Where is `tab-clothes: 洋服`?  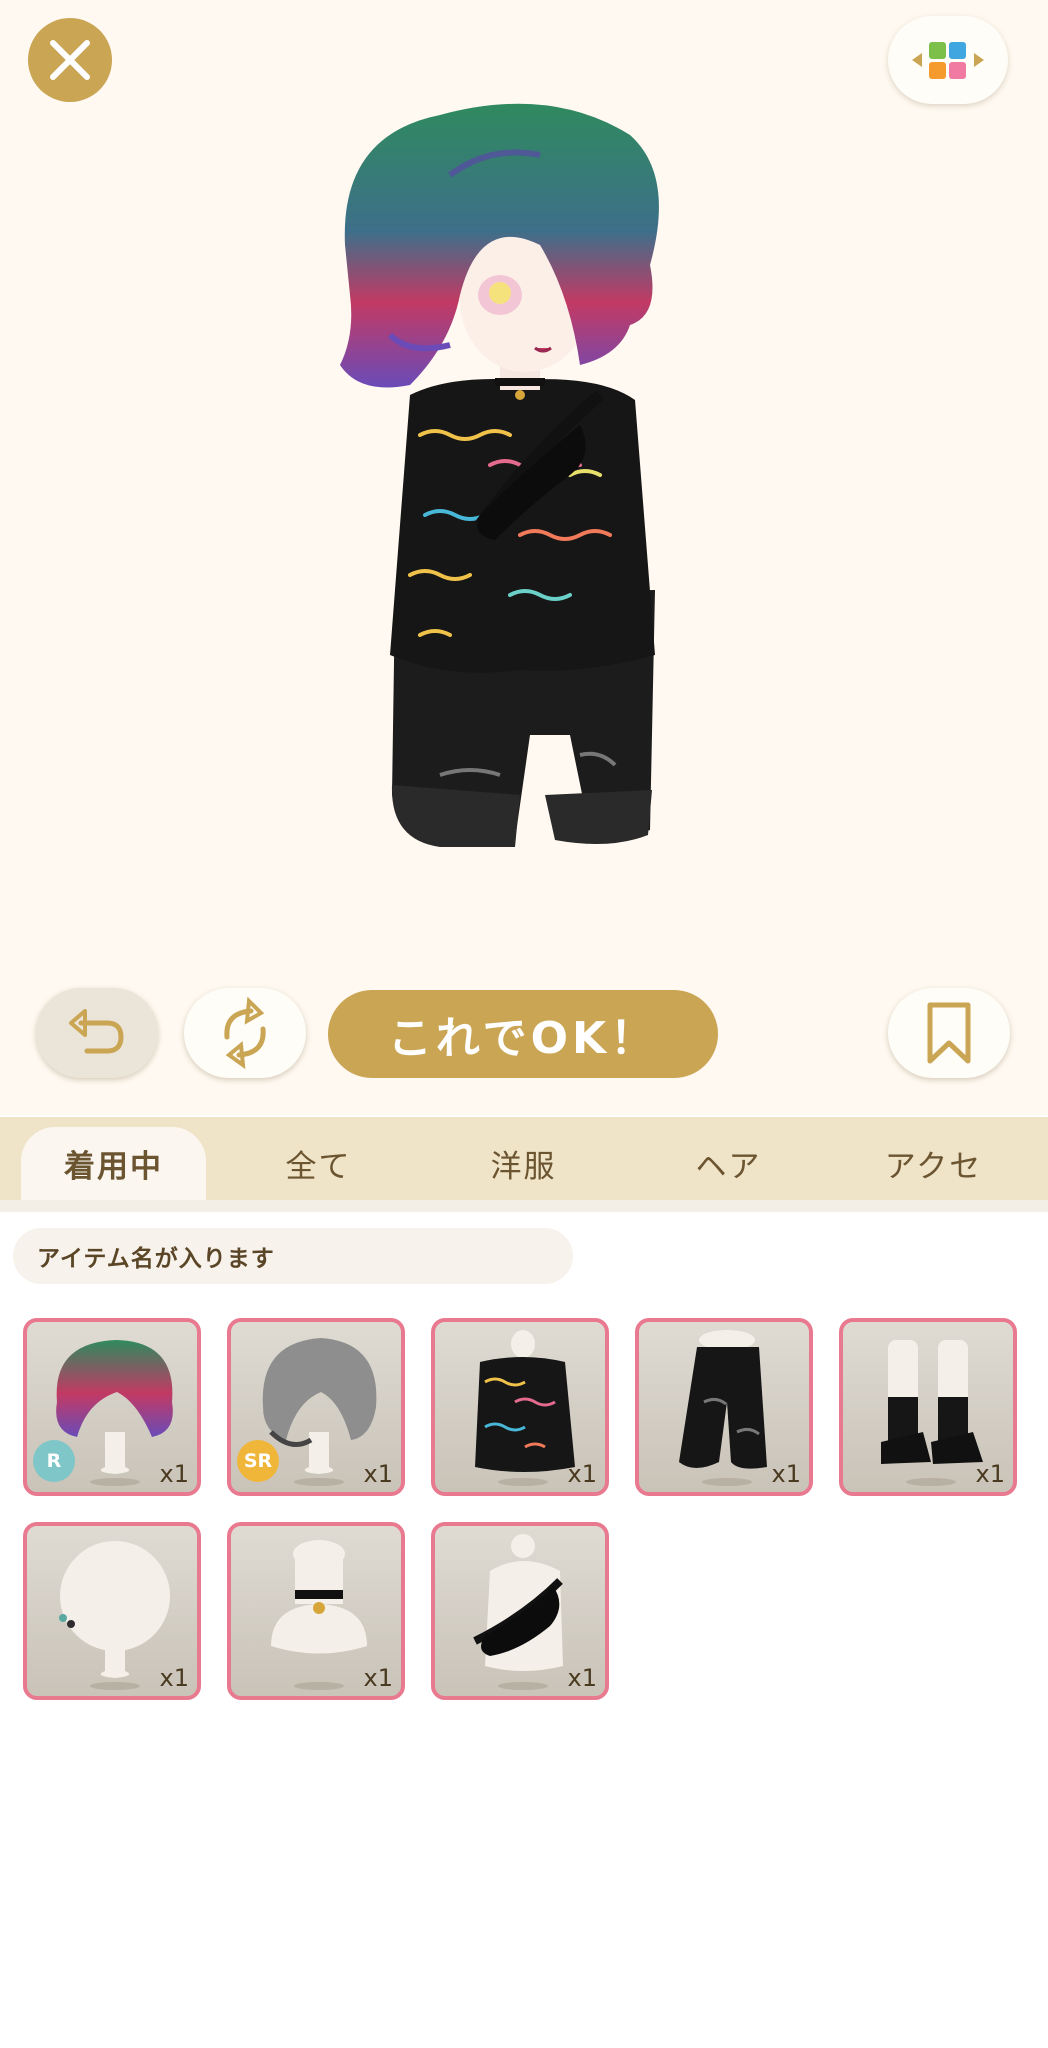
tab-clothes: 洋服 is located at coordinates (523, 1163).